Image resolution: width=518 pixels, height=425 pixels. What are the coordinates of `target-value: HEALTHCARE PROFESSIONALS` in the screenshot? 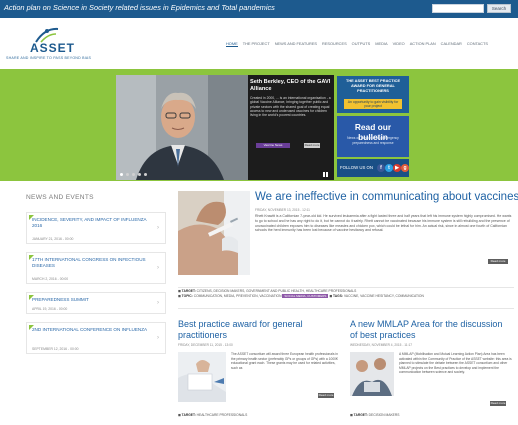 It's located at (222, 415).